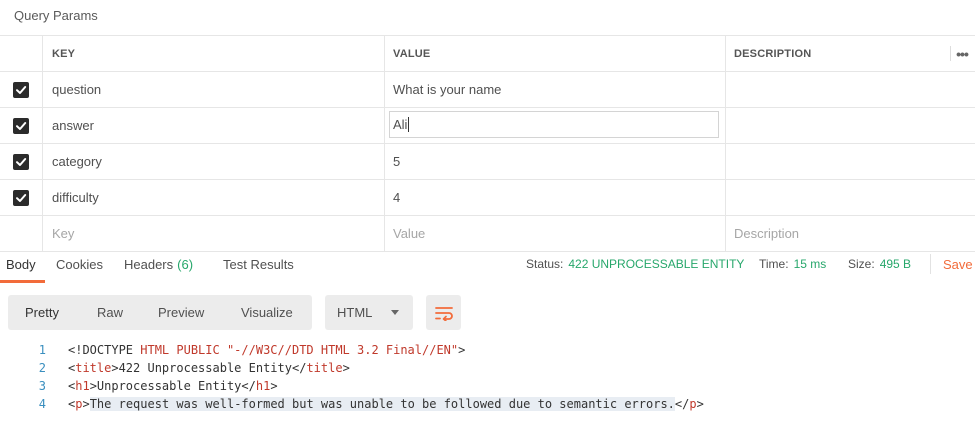 The image size is (975, 443). I want to click on header-check-column, so click(21, 53).